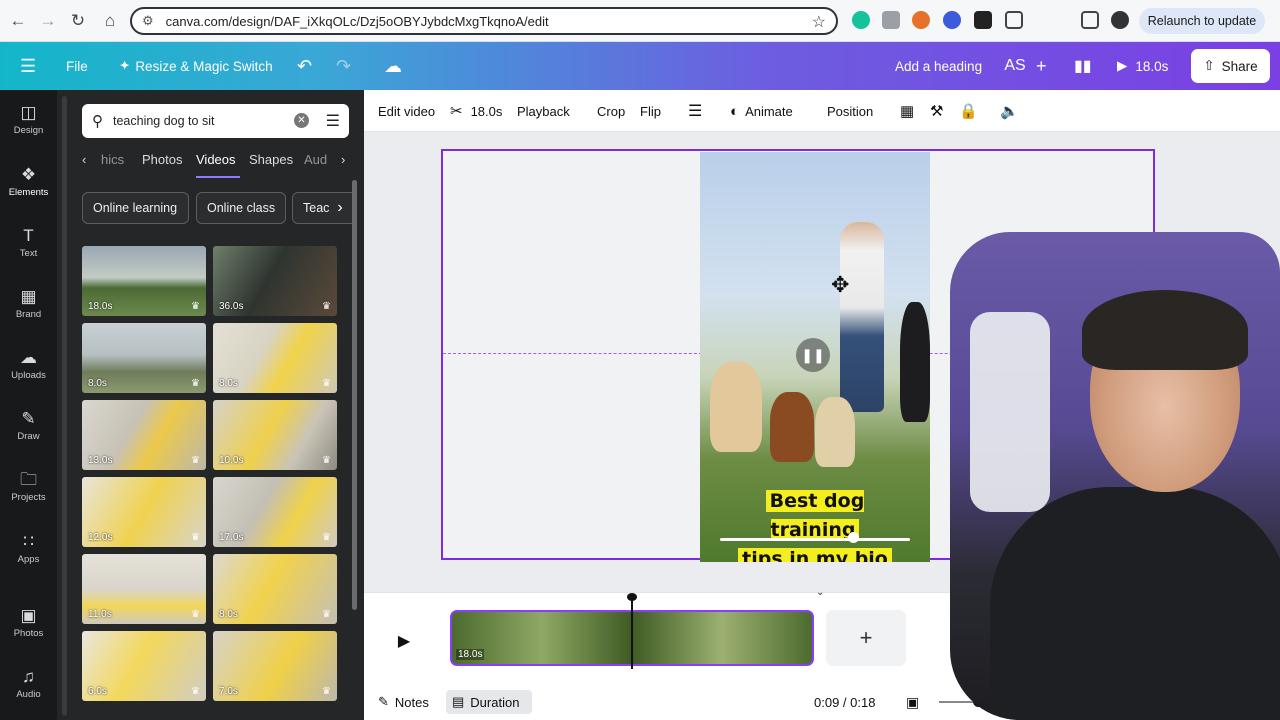 The width and height of the screenshot is (1280, 720). What do you see at coordinates (354, 395) in the screenshot?
I see `panel-scrollbar` at bounding box center [354, 395].